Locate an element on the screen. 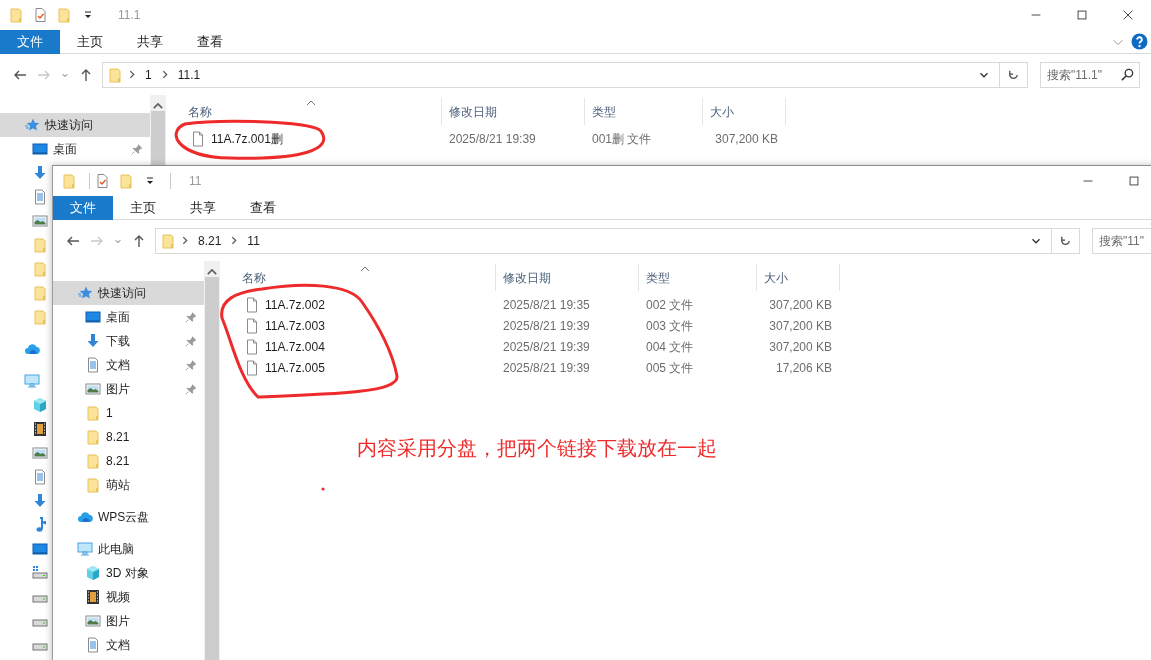 This screenshot has width=1151, height=660. breadcrumb-item: 1 is located at coordinates (148, 74).